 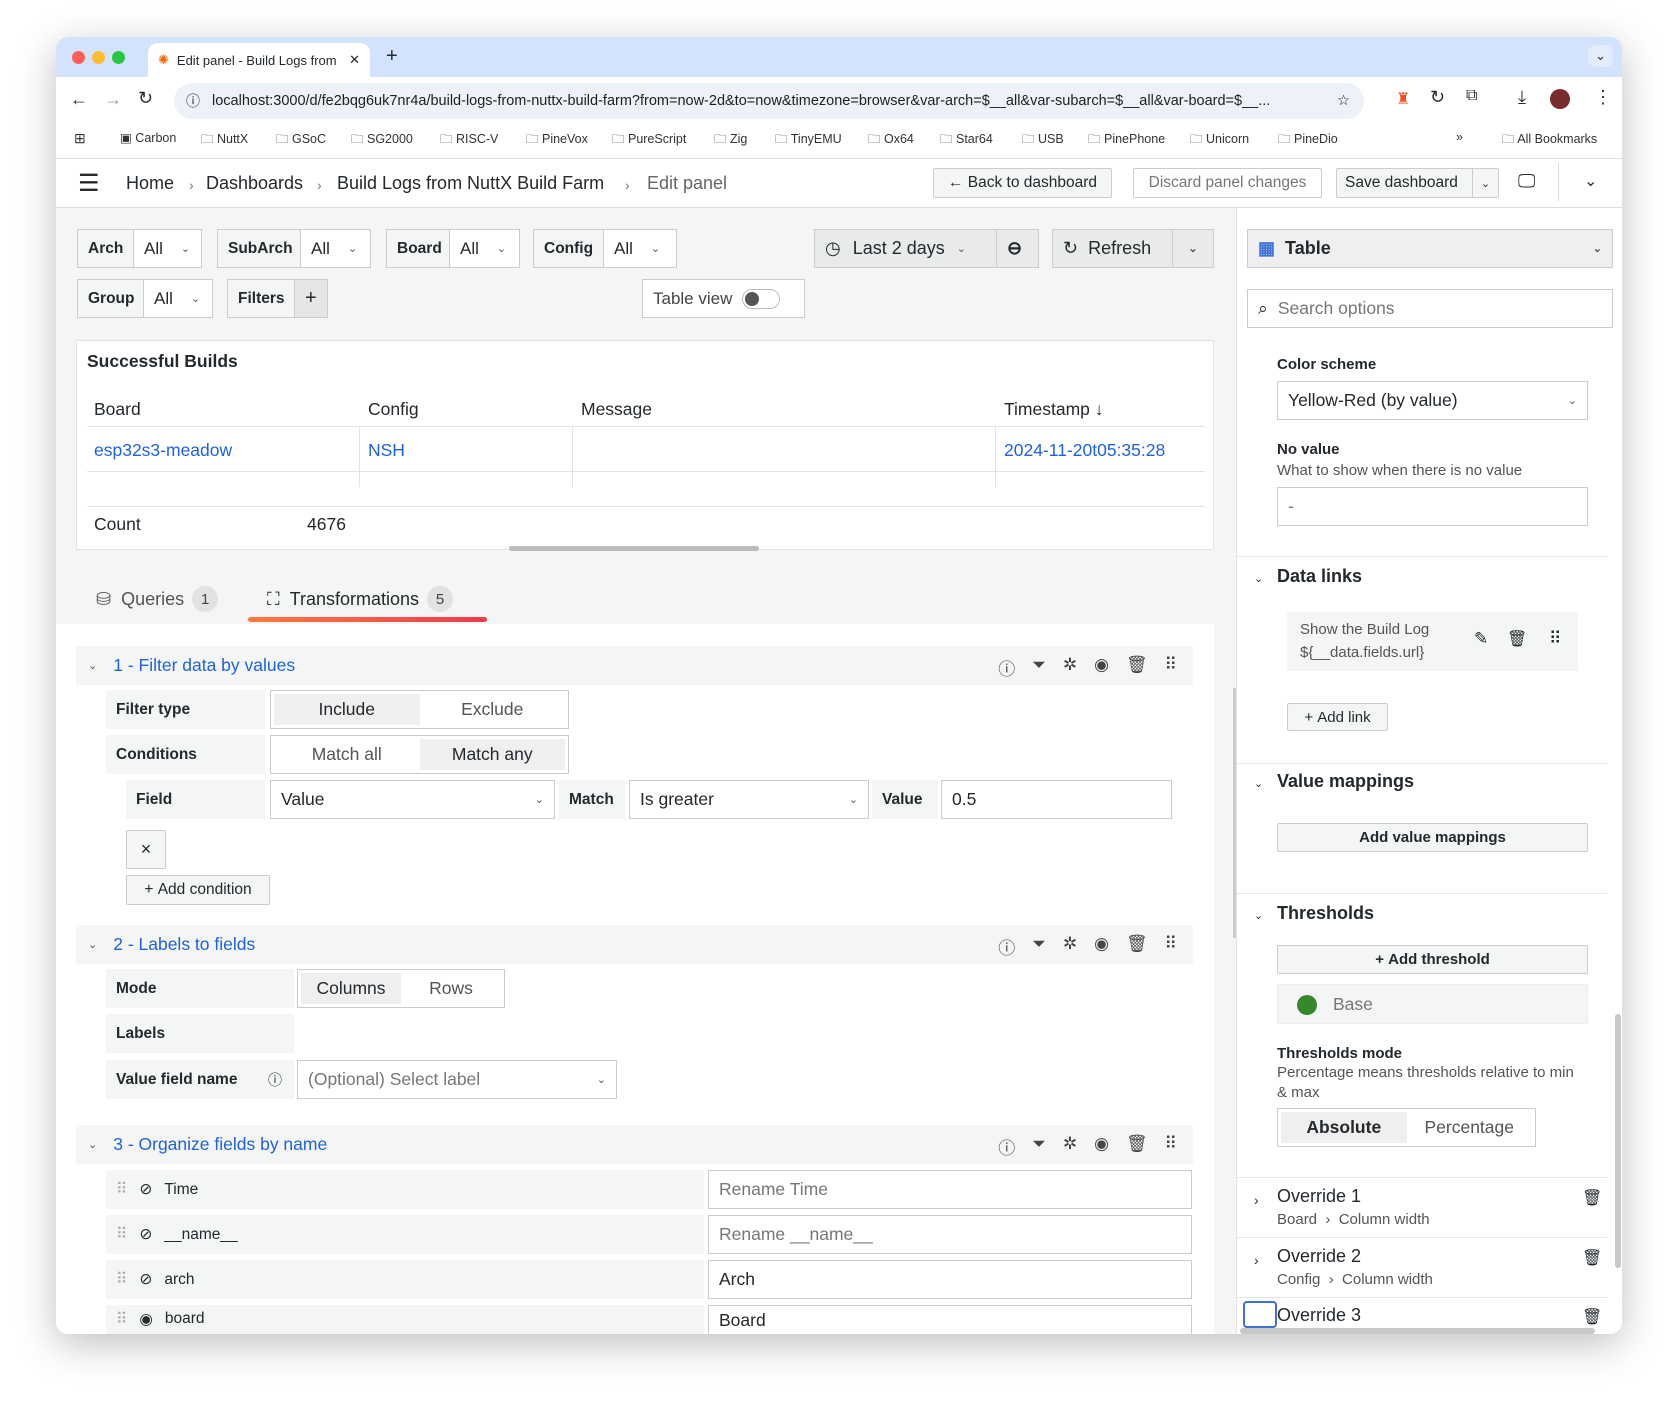 I want to click on column-header-board: Board, so click(x=117, y=409).